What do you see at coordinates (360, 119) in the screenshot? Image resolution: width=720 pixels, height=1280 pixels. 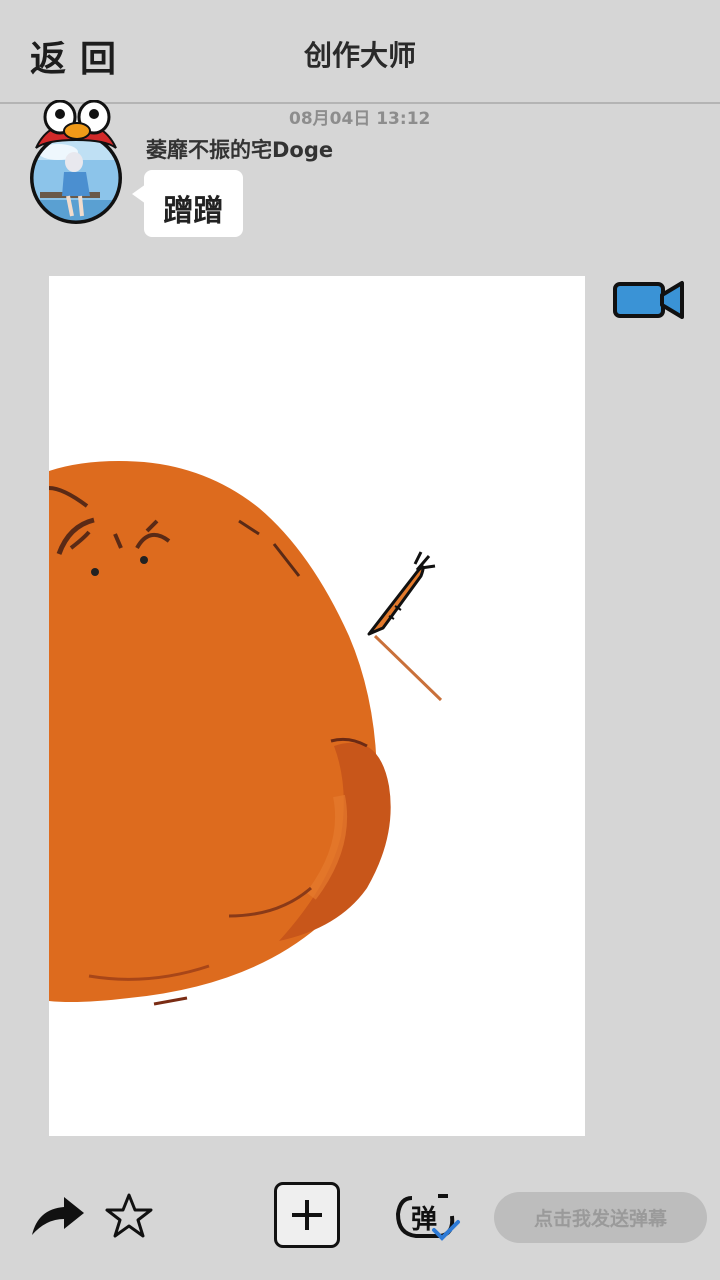 I see `post-timestamp: 08月04日 13:12` at bounding box center [360, 119].